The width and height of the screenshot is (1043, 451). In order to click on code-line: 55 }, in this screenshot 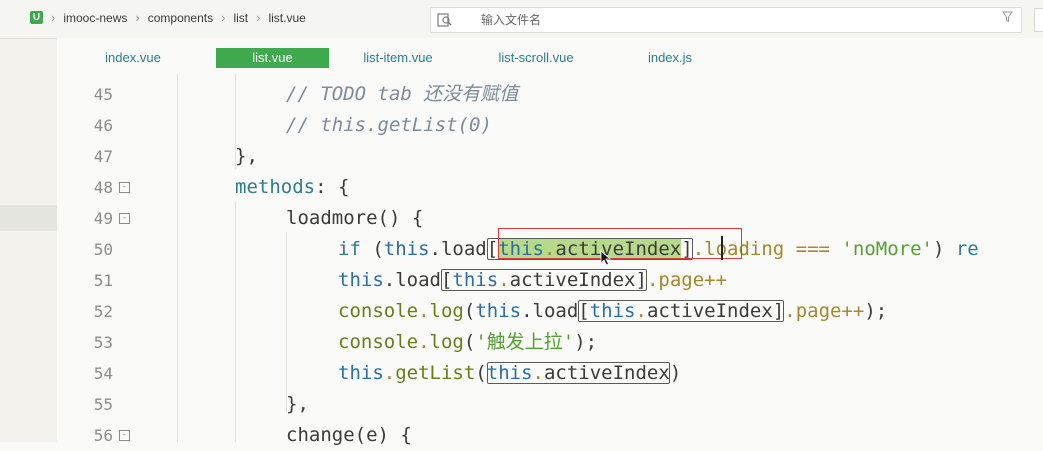, I will do `click(550, 404)`.